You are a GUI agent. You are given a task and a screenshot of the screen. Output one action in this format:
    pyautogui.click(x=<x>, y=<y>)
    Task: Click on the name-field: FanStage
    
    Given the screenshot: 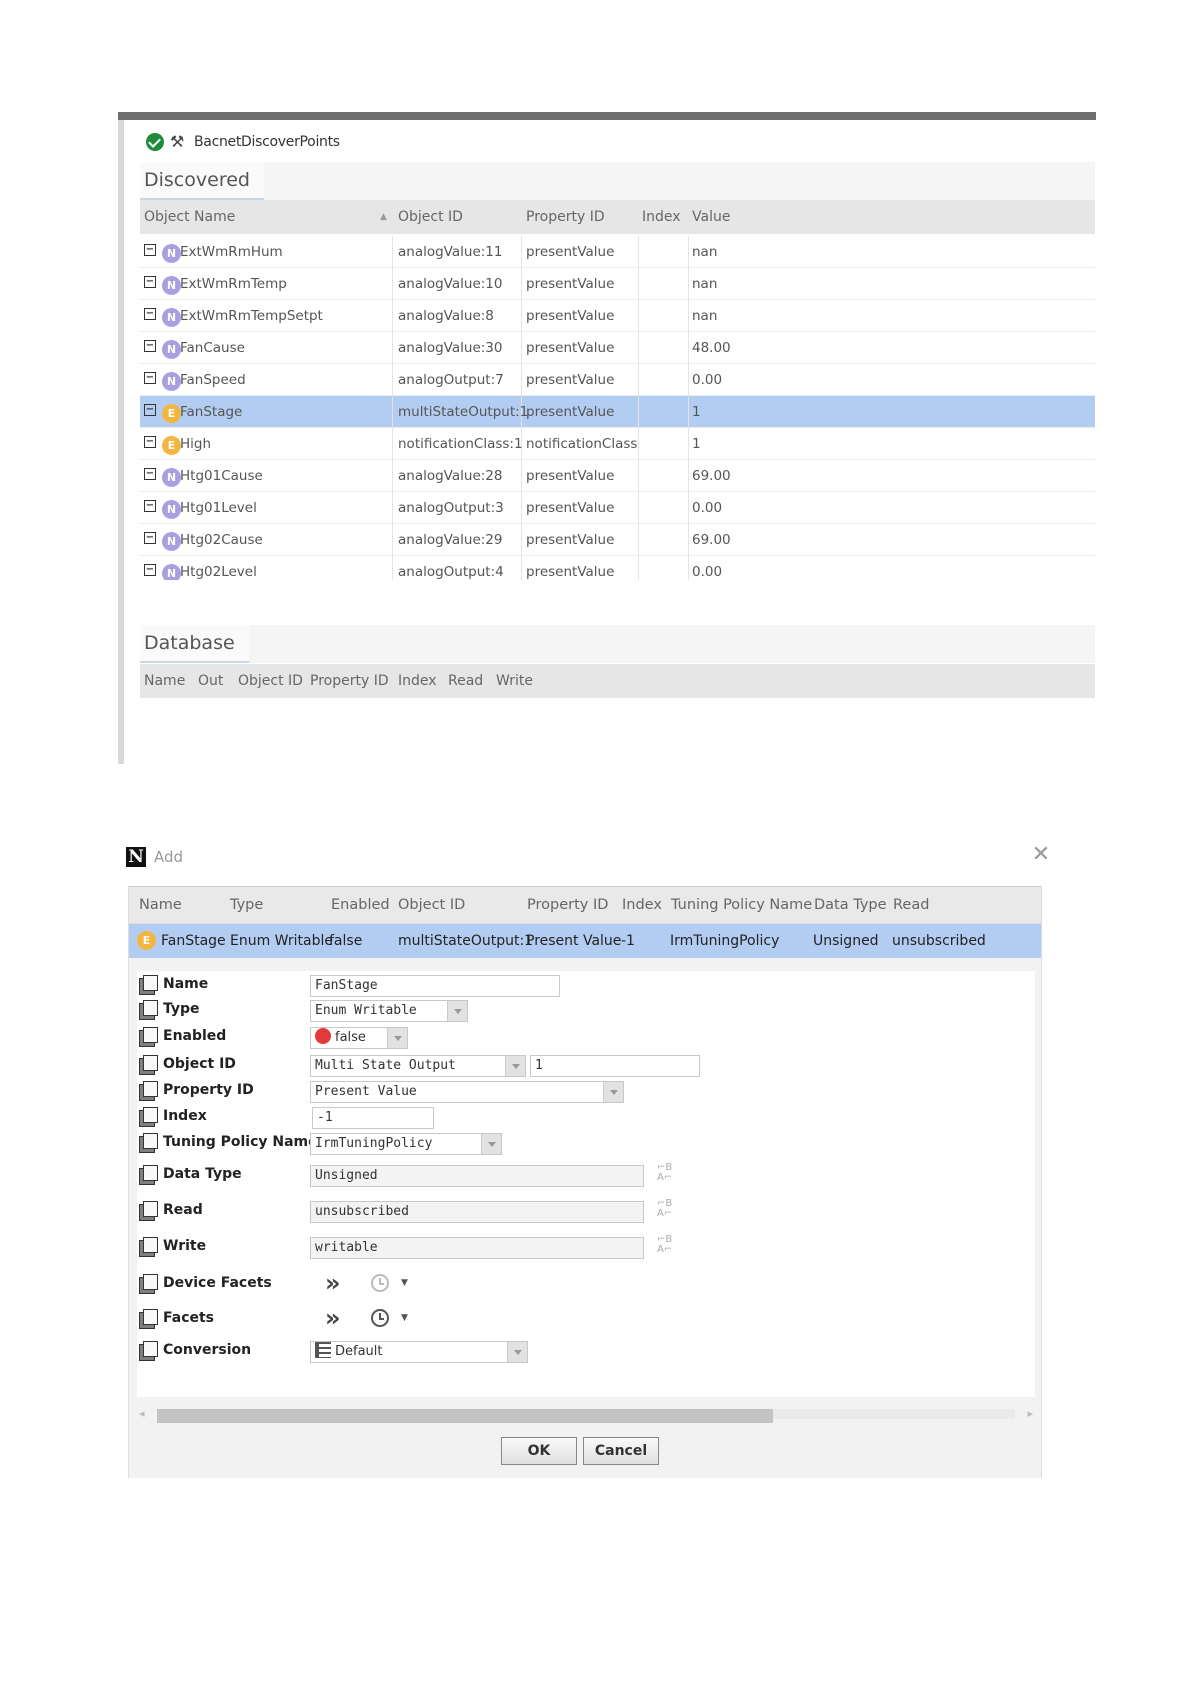 What is the action you would take?
    pyautogui.click(x=435, y=986)
    